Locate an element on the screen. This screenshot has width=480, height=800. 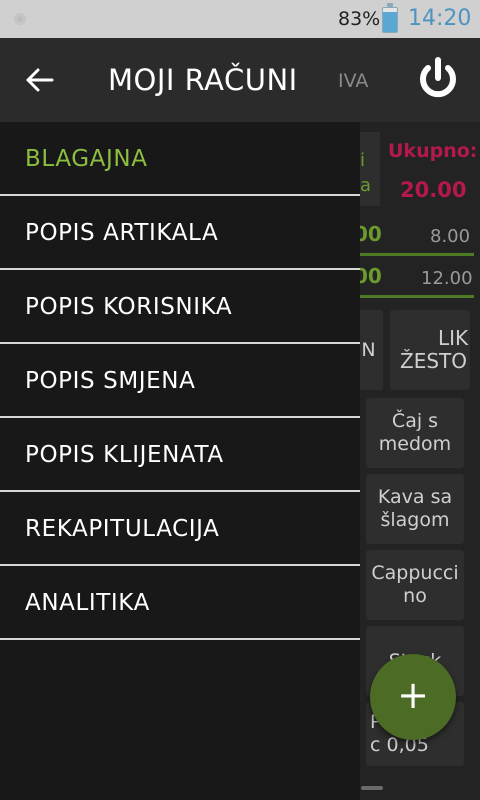
drawer-item-analitika: ANALITIKA is located at coordinates (180, 603).